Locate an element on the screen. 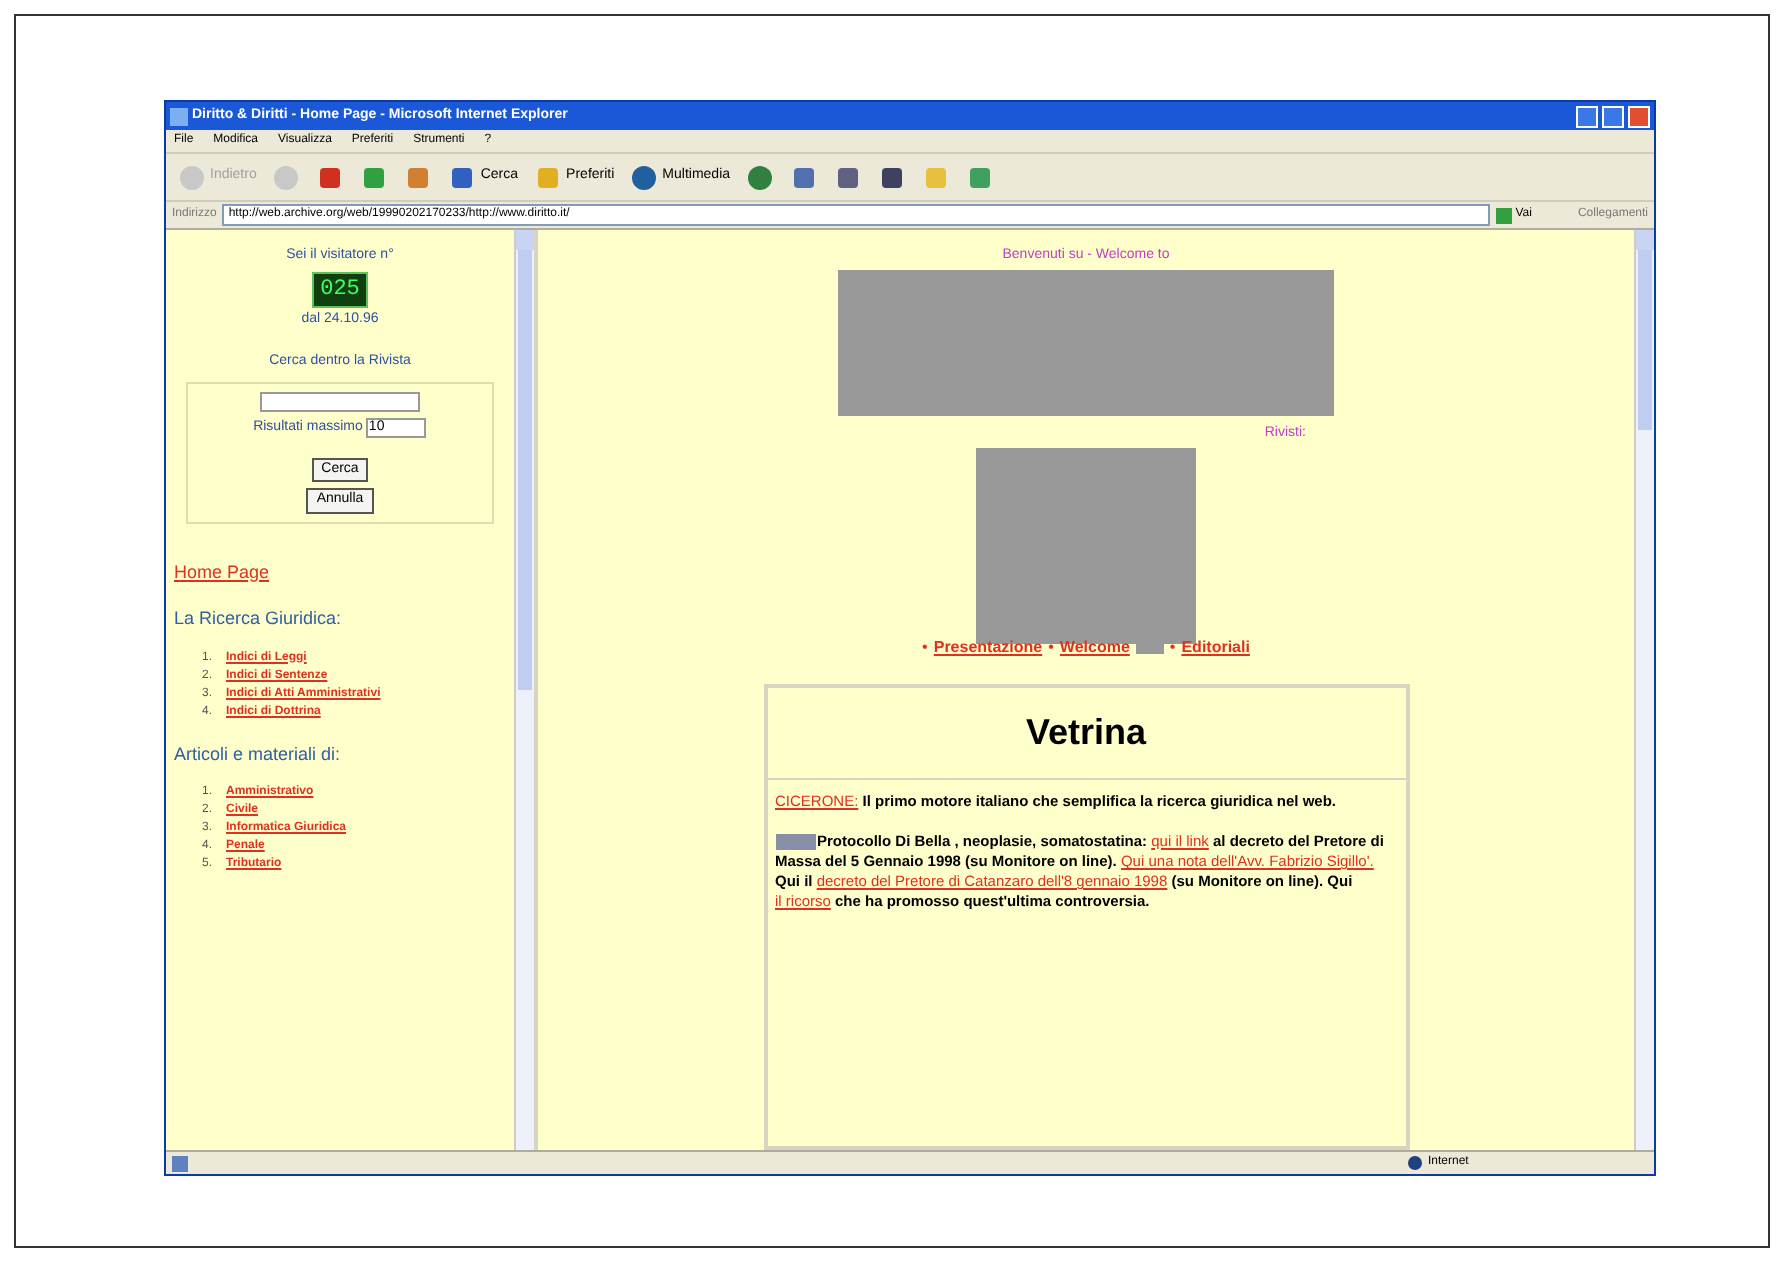 This screenshot has height=1262, width=1784. nav-link: Presentazione is located at coordinates (988, 648).